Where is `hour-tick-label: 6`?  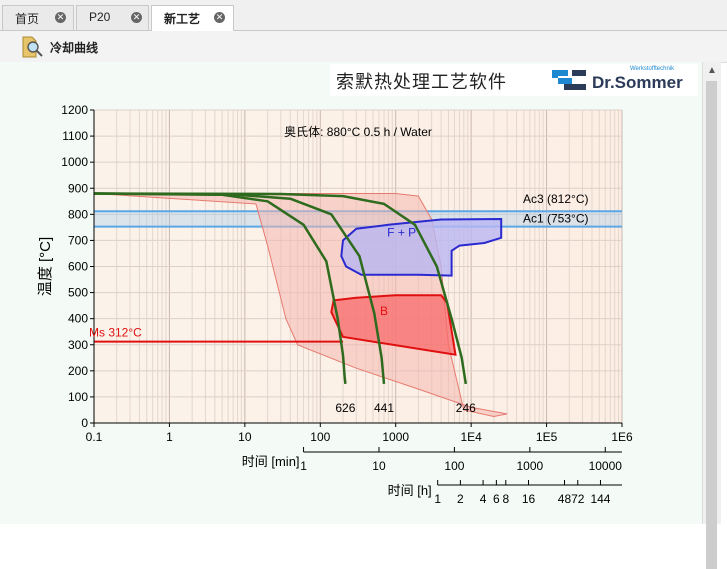
hour-tick-label: 6 is located at coordinates (496, 499).